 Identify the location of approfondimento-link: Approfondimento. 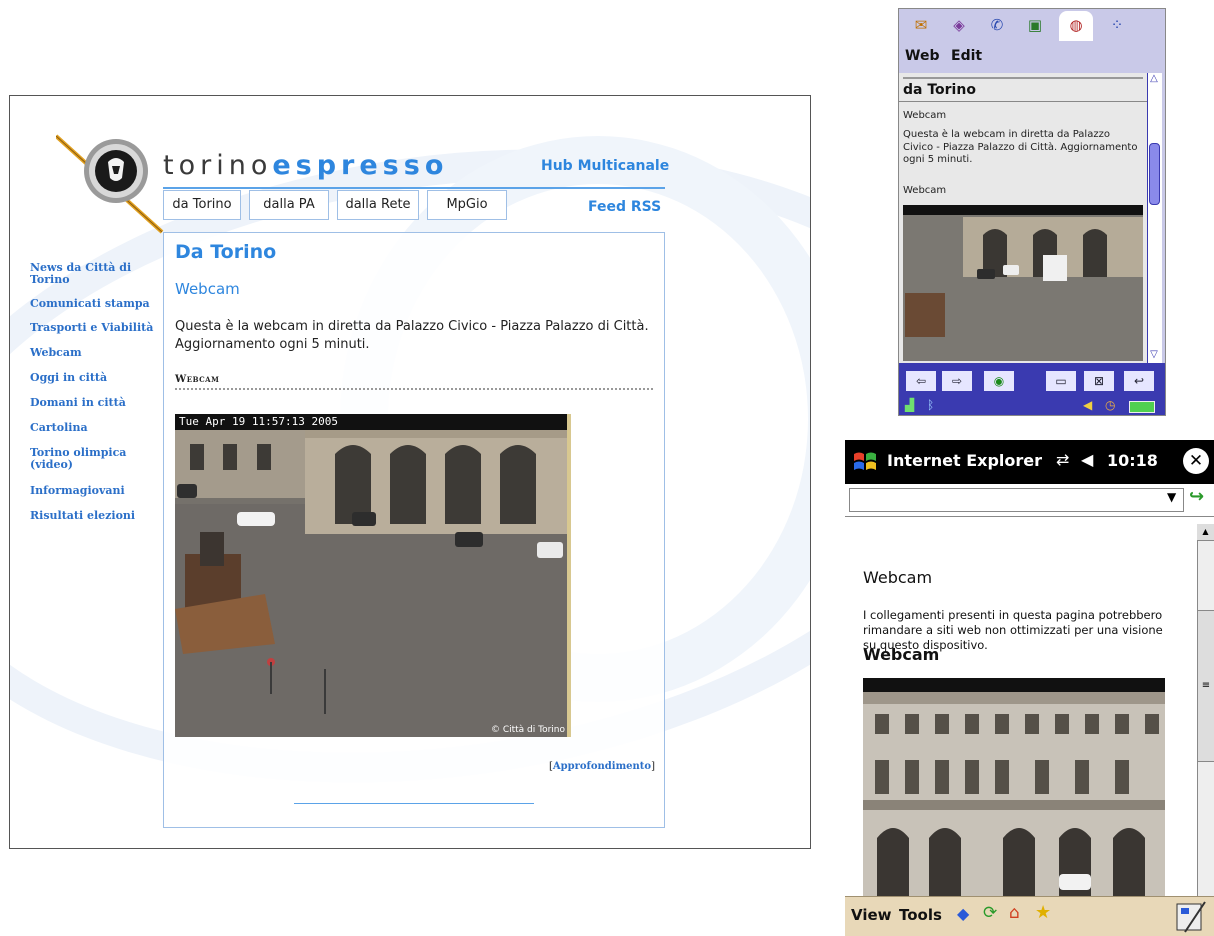
(602, 766).